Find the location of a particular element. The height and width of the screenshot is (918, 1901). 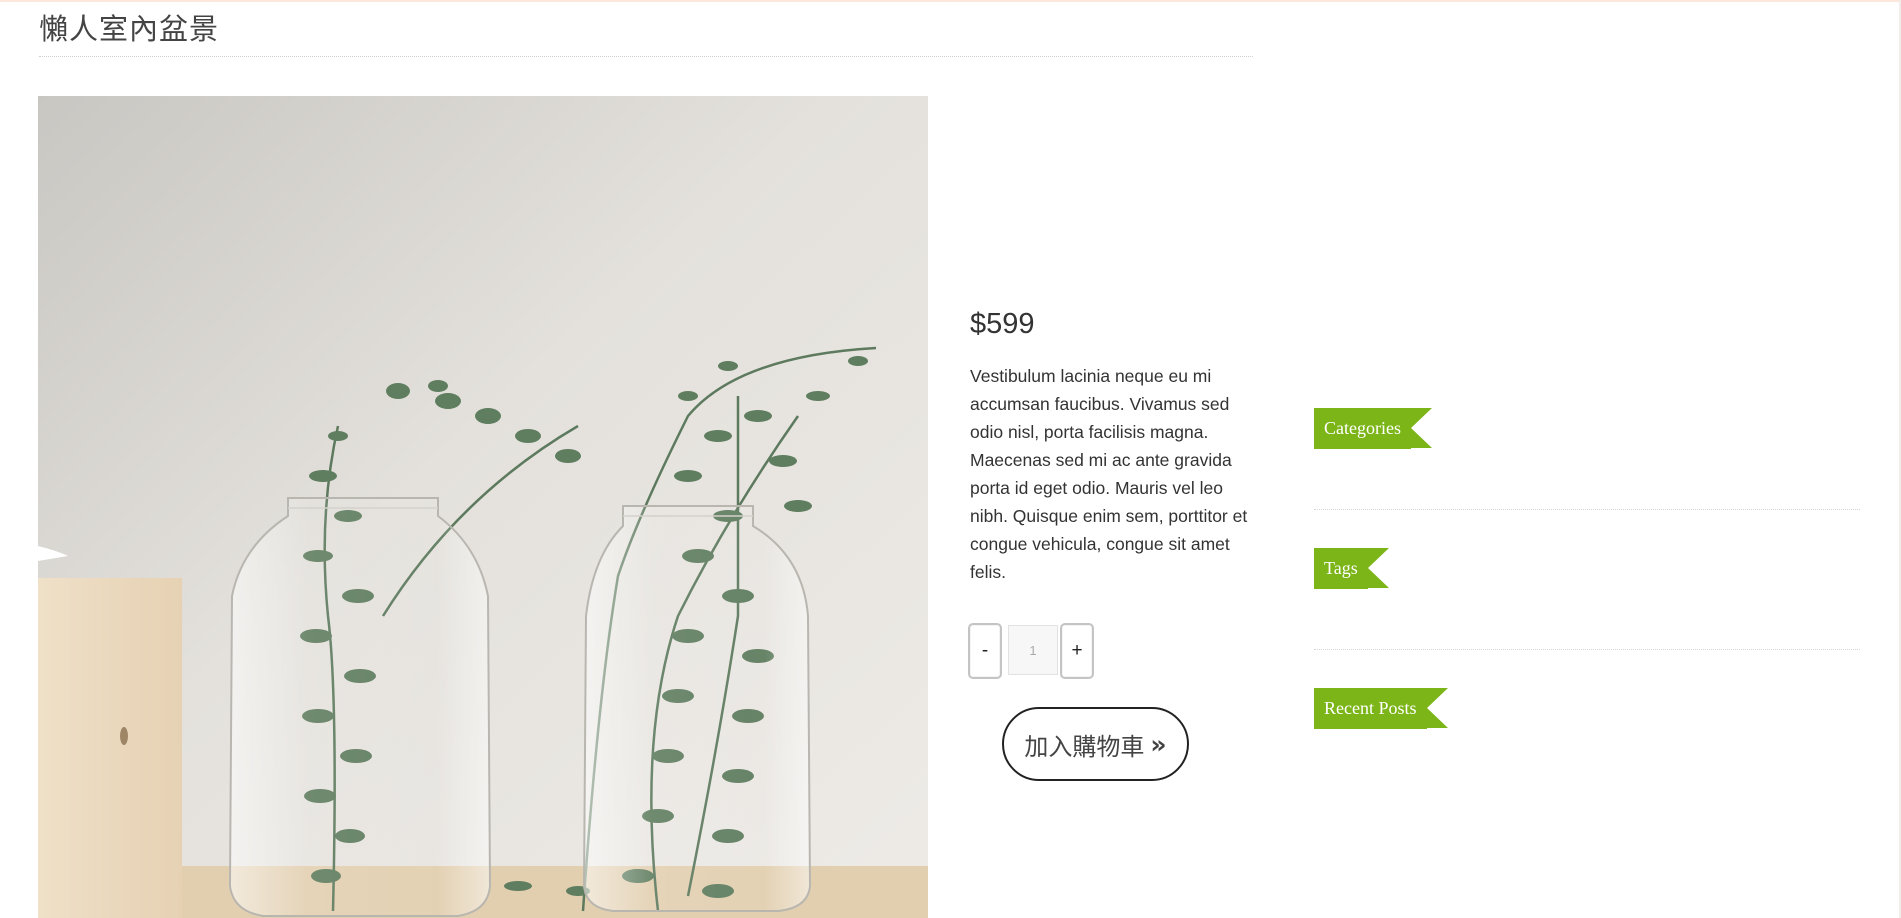

title-divider is located at coordinates (646, 56).